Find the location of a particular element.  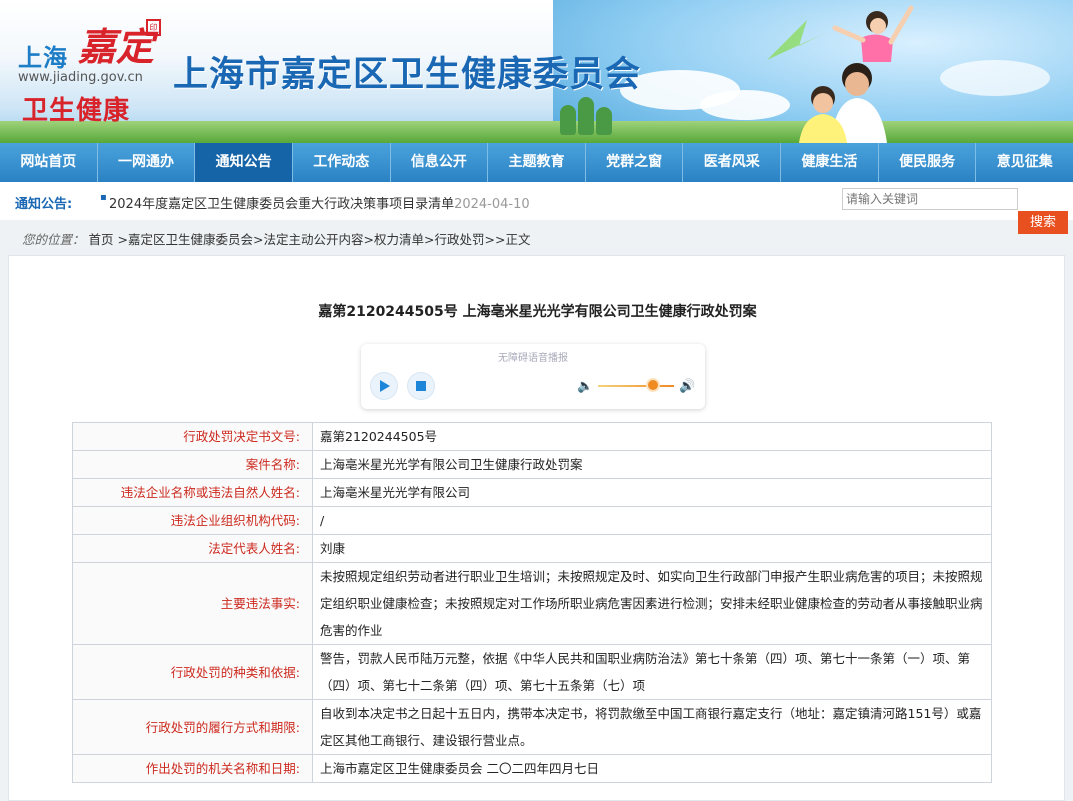

cloud-decoration is located at coordinates (995, 78).